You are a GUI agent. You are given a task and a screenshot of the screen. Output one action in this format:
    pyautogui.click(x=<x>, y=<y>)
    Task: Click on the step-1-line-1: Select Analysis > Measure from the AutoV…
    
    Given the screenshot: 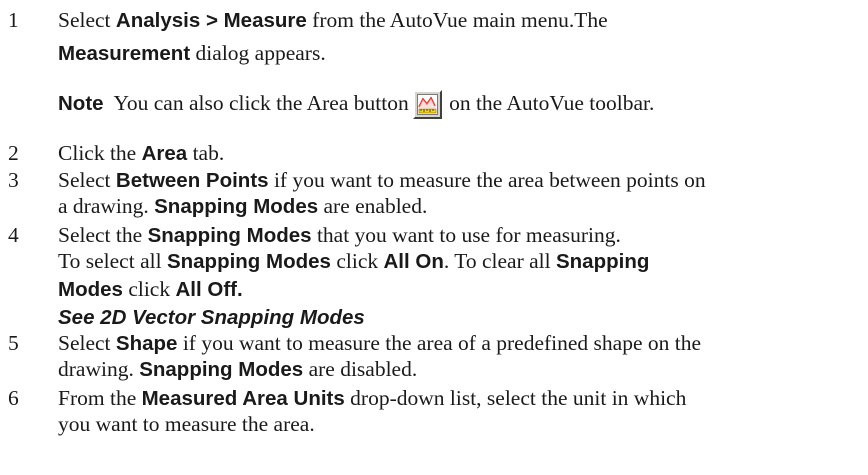 What is the action you would take?
    pyautogui.click(x=333, y=20)
    